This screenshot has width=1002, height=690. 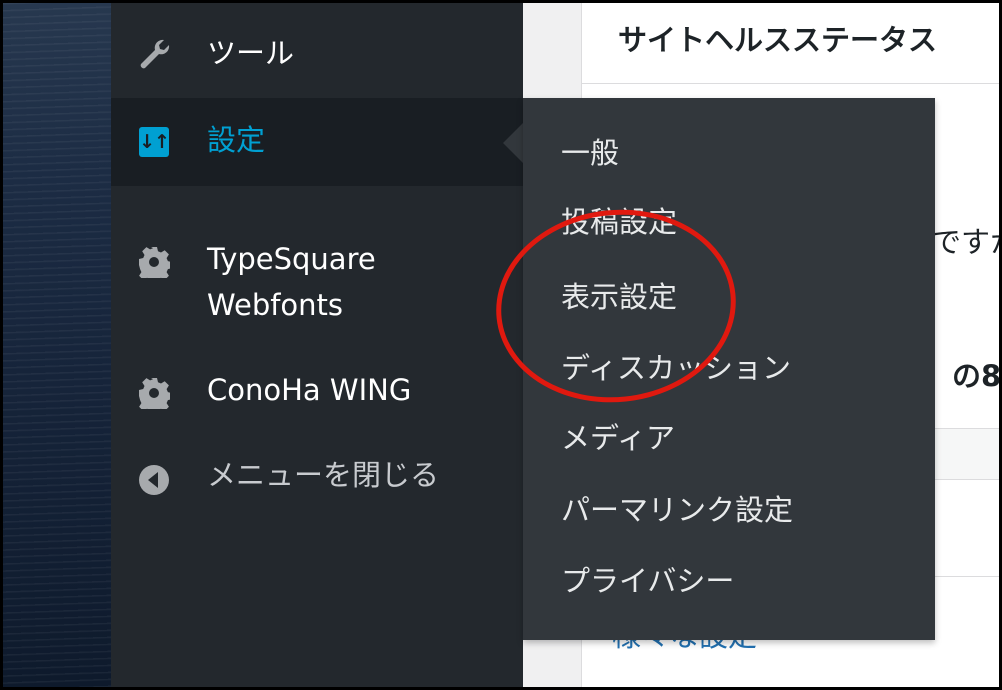 What do you see at coordinates (154, 142) in the screenshot?
I see `settings-sliders-icon: ↓↑` at bounding box center [154, 142].